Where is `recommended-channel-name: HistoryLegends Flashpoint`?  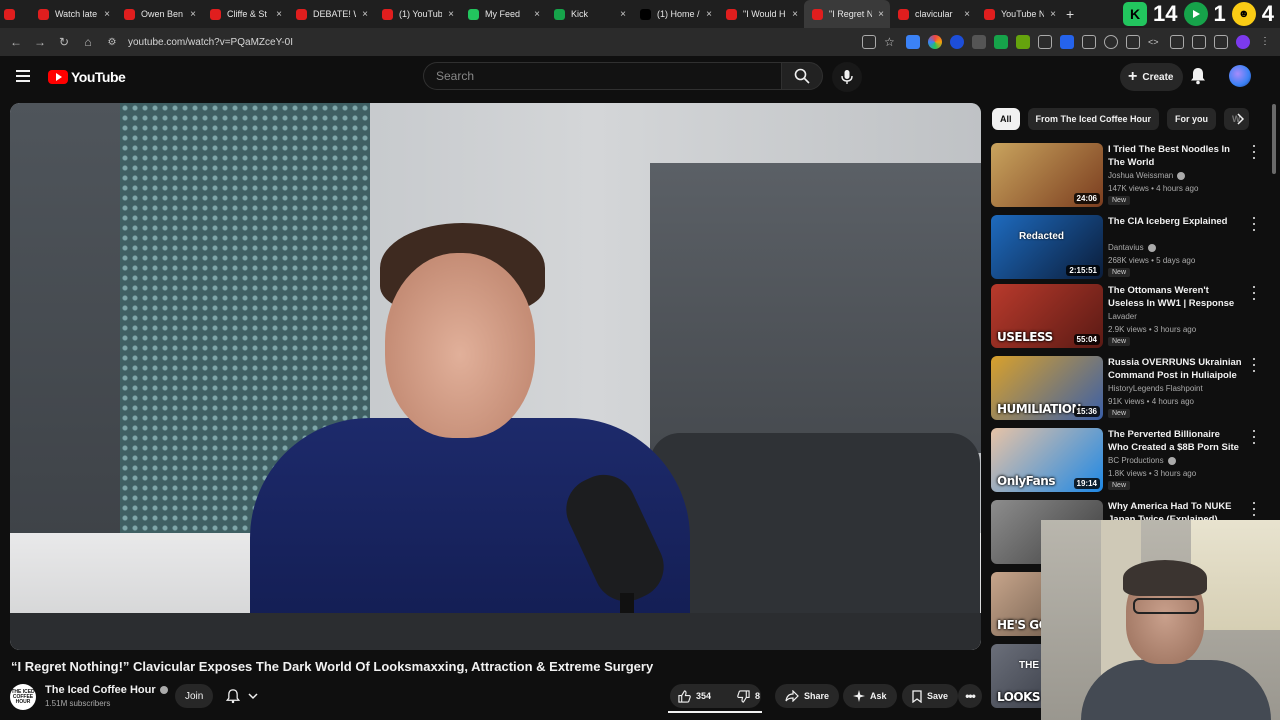
recommended-channel-name: HistoryLegends Flashpoint is located at coordinates (1155, 388).